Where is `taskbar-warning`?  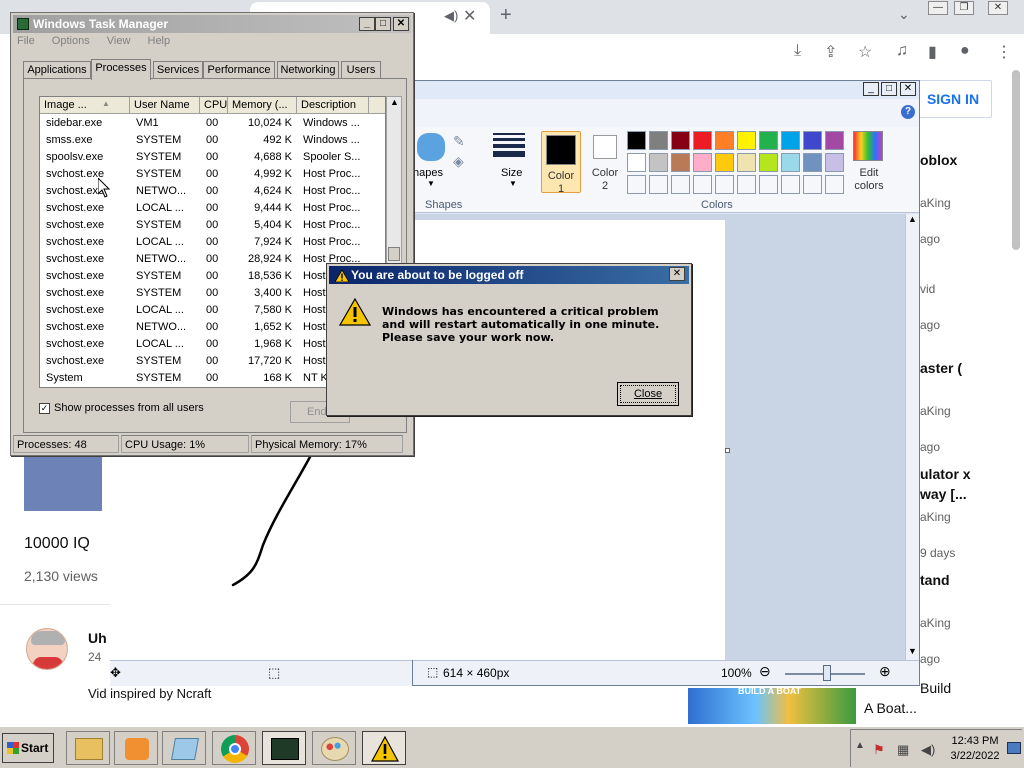 taskbar-warning is located at coordinates (384, 748).